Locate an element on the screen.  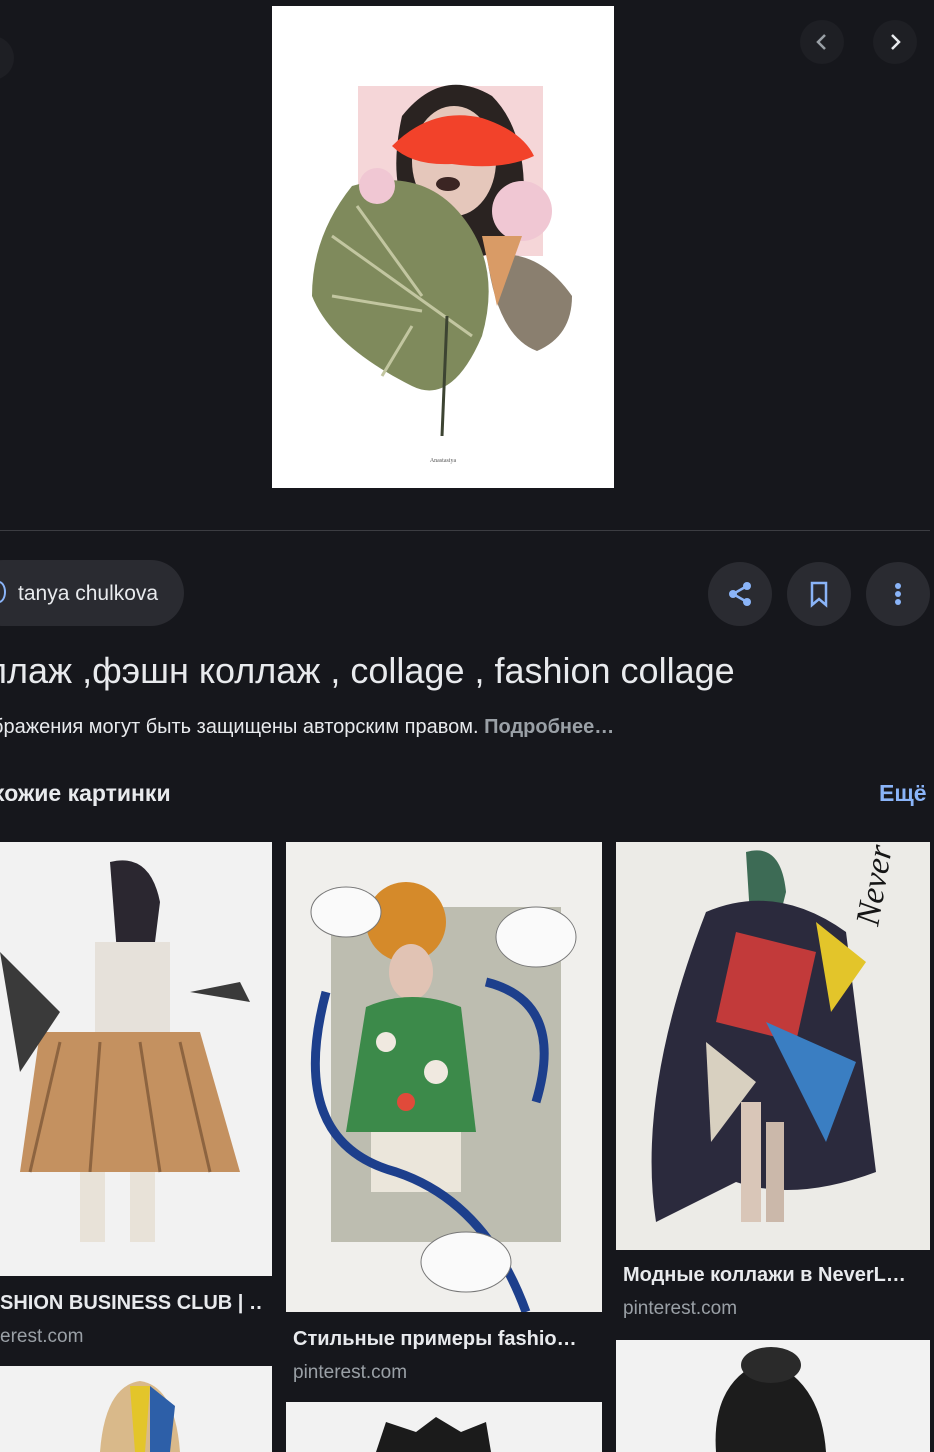
next-image-button is located at coordinates (895, 42).